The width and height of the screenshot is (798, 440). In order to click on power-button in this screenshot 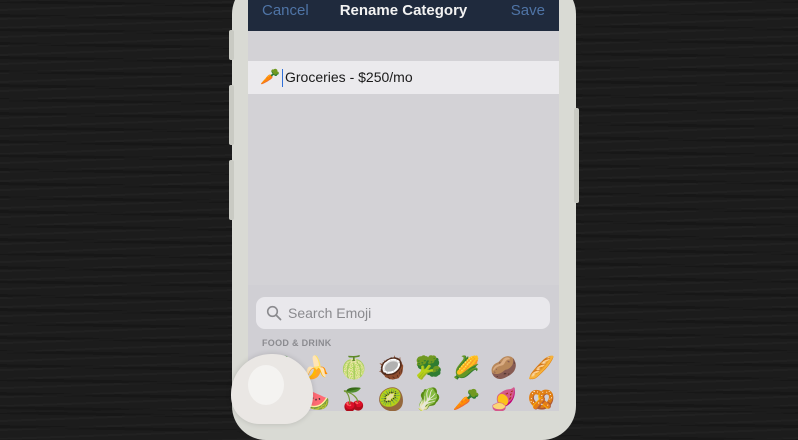, I will do `click(576, 155)`.